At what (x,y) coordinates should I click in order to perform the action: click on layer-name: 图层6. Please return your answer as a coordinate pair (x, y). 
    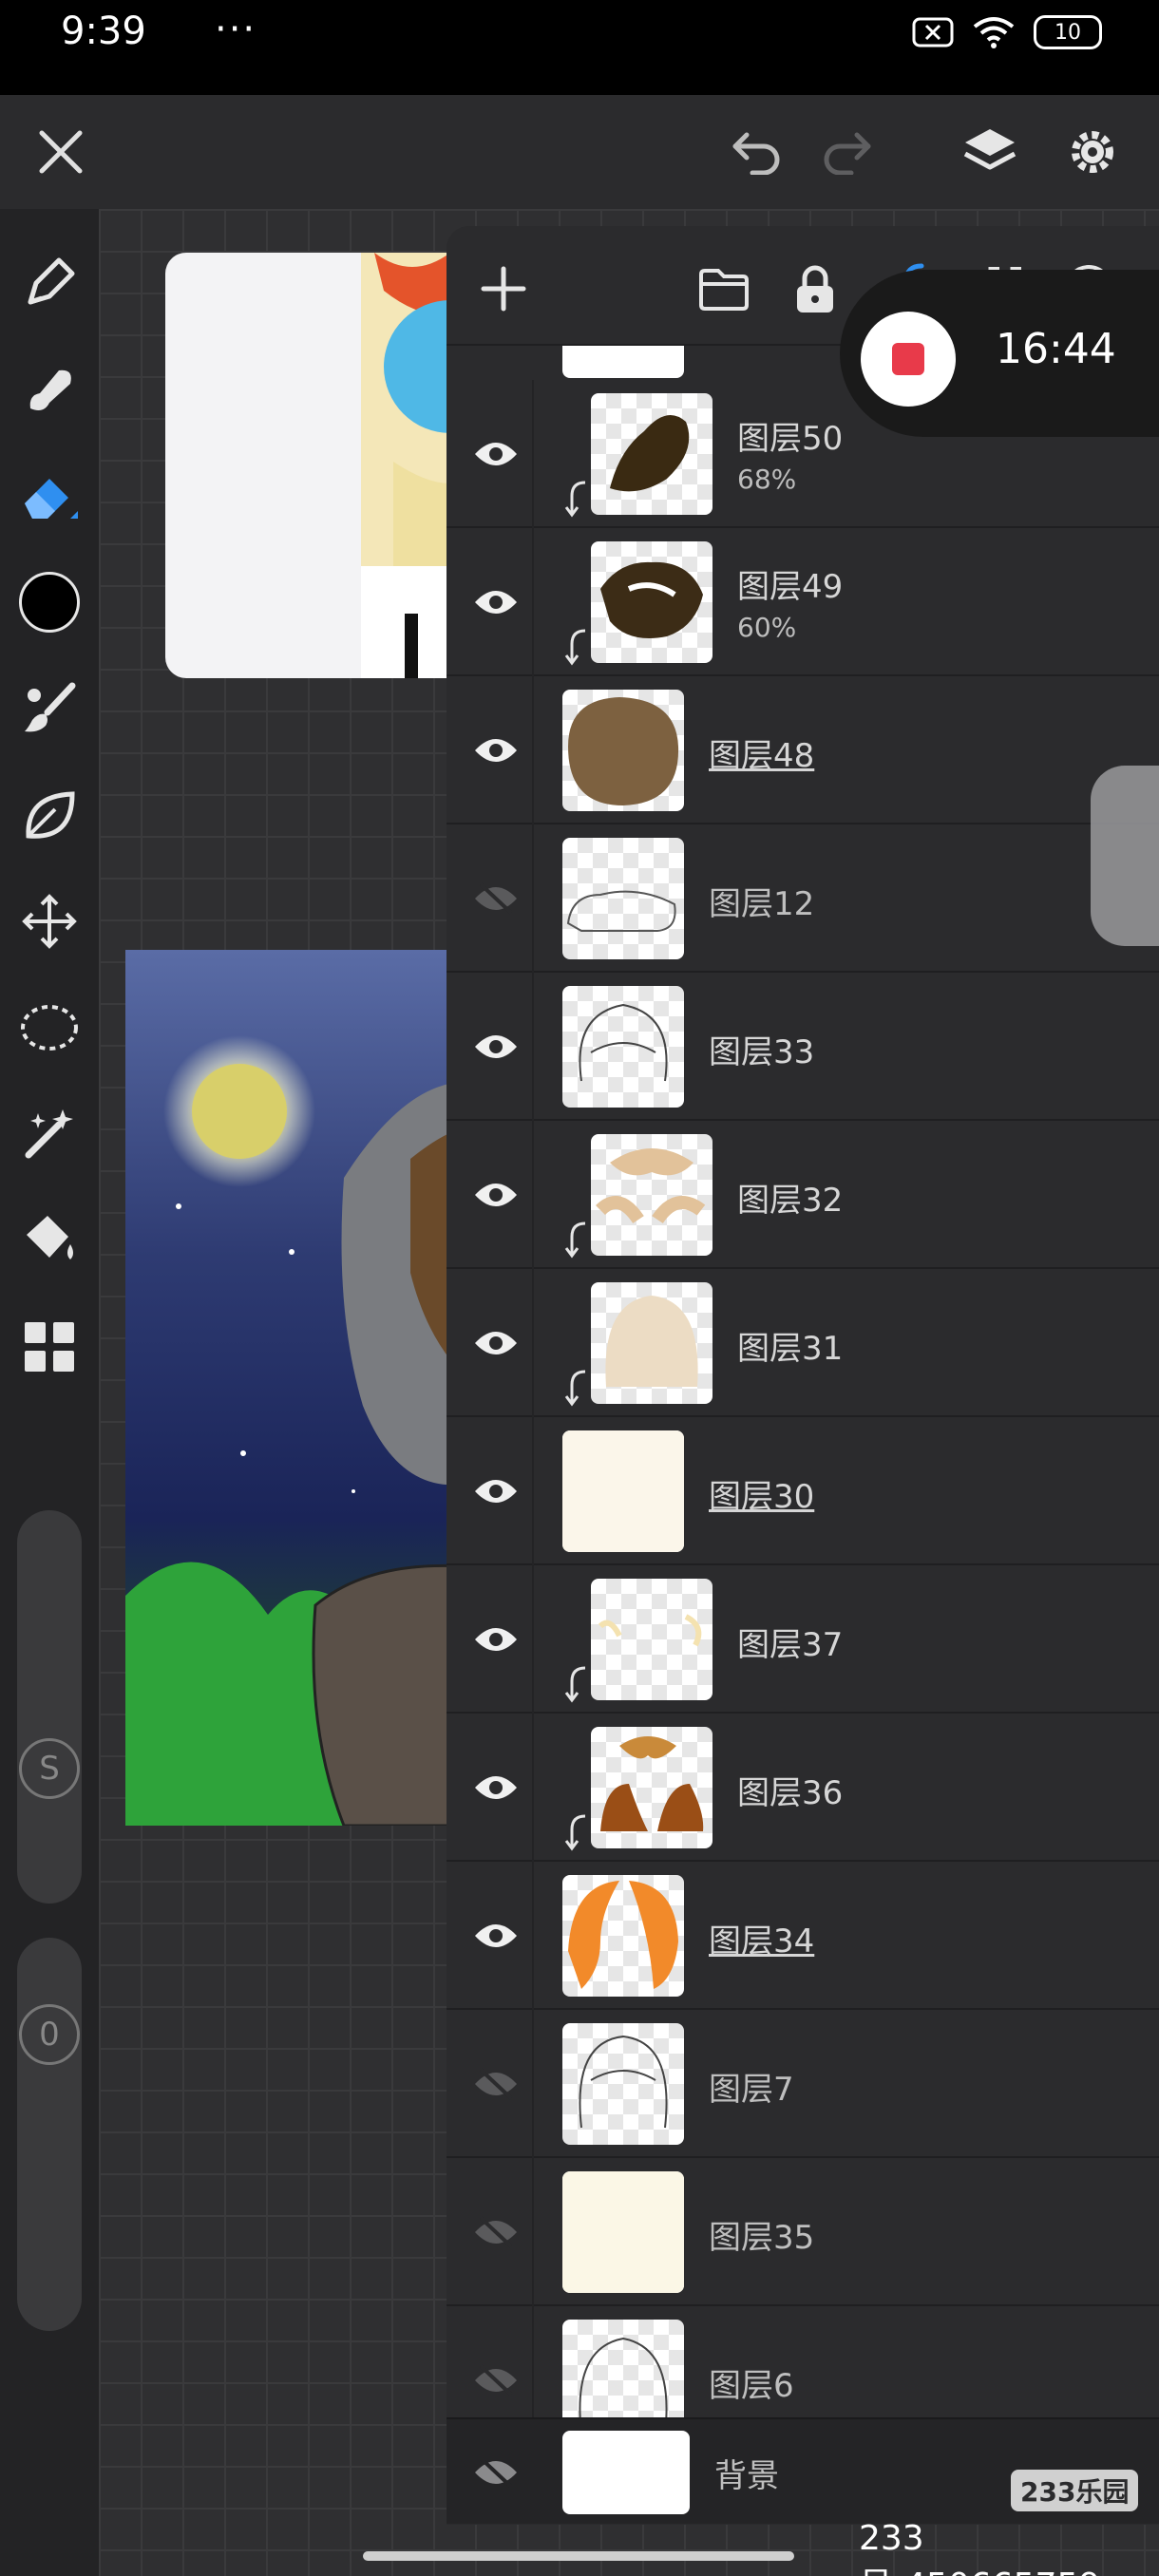
    Looking at the image, I should click on (751, 2386).